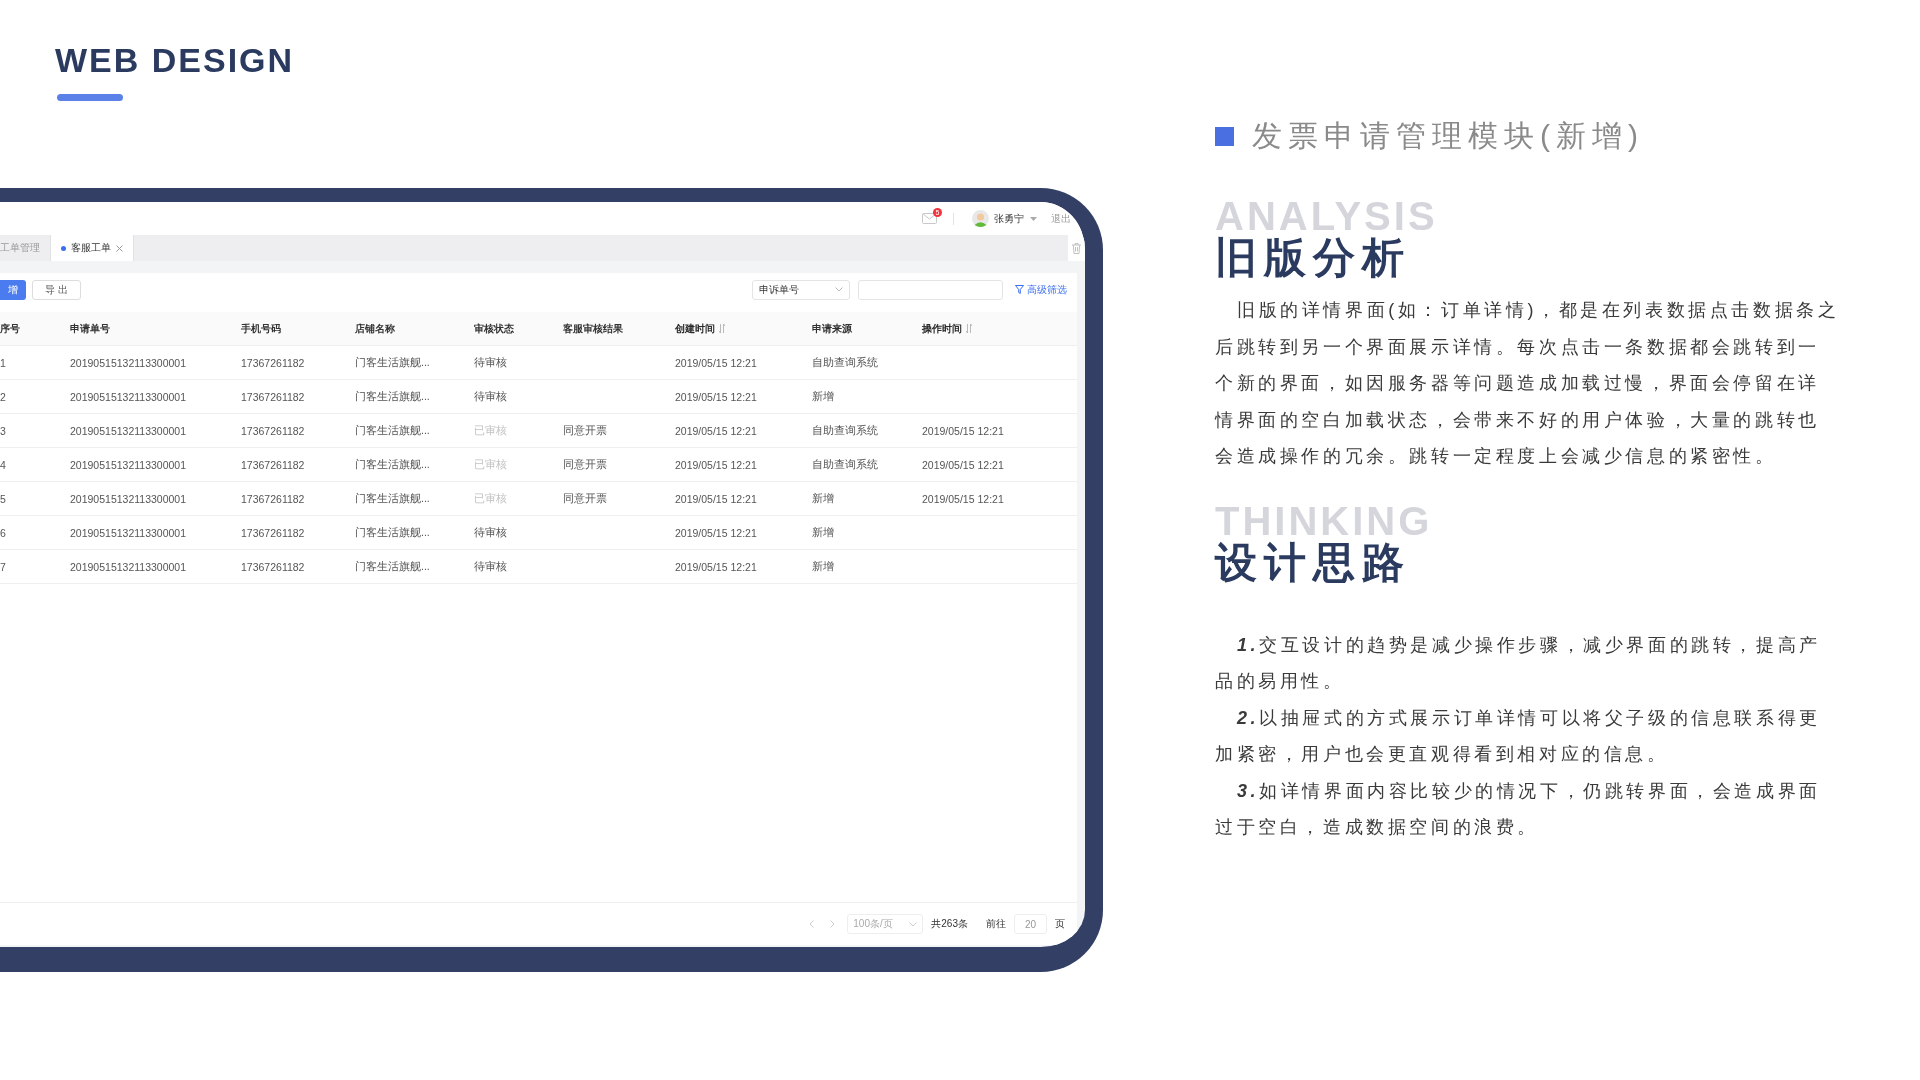 This screenshot has height=1080, width=1920. What do you see at coordinates (980, 218) in the screenshot?
I see `avatar-icon` at bounding box center [980, 218].